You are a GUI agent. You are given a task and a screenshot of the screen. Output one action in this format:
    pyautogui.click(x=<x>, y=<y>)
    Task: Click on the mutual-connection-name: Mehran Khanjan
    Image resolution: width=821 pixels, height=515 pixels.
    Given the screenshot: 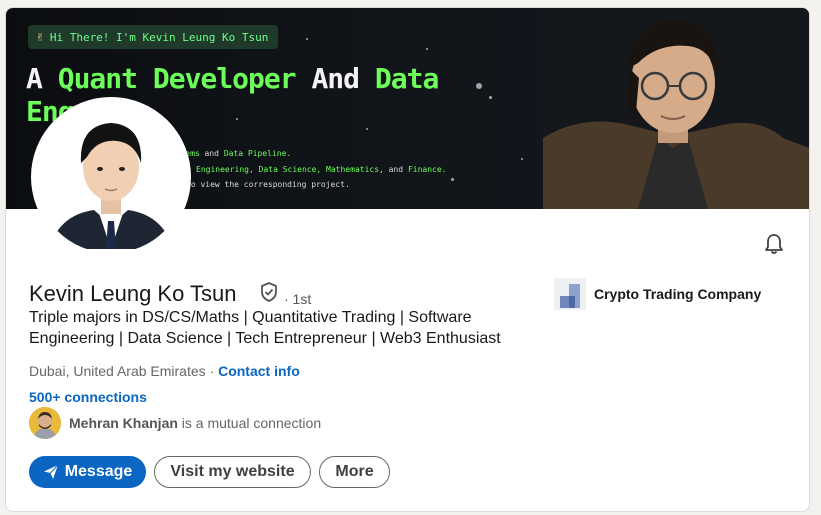 What is the action you would take?
    pyautogui.click(x=123, y=423)
    